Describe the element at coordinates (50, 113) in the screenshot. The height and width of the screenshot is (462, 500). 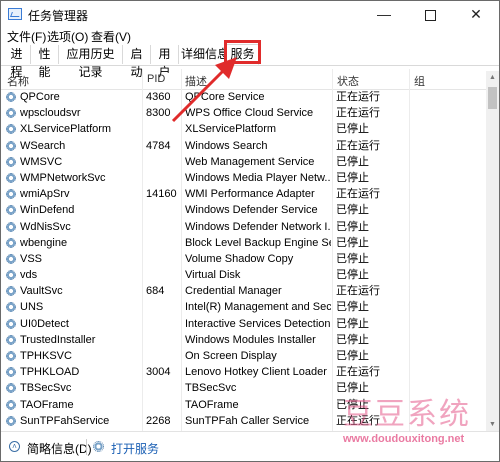
I see `service-name: wpscloudsvr` at that location.